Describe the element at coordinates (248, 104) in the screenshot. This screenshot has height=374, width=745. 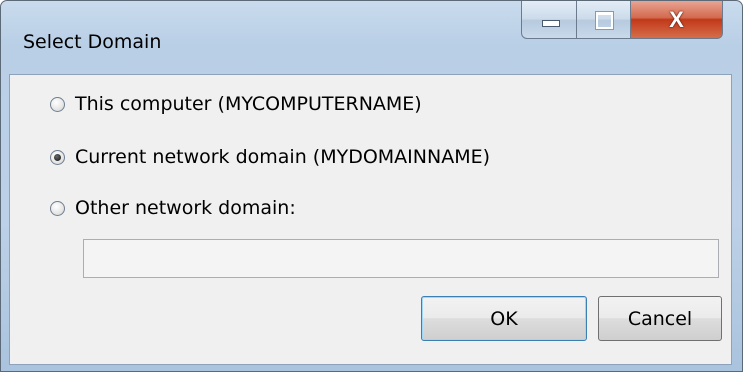
I see `option-label-this-computer: This computer (MYCOMPUTERNAME)` at that location.